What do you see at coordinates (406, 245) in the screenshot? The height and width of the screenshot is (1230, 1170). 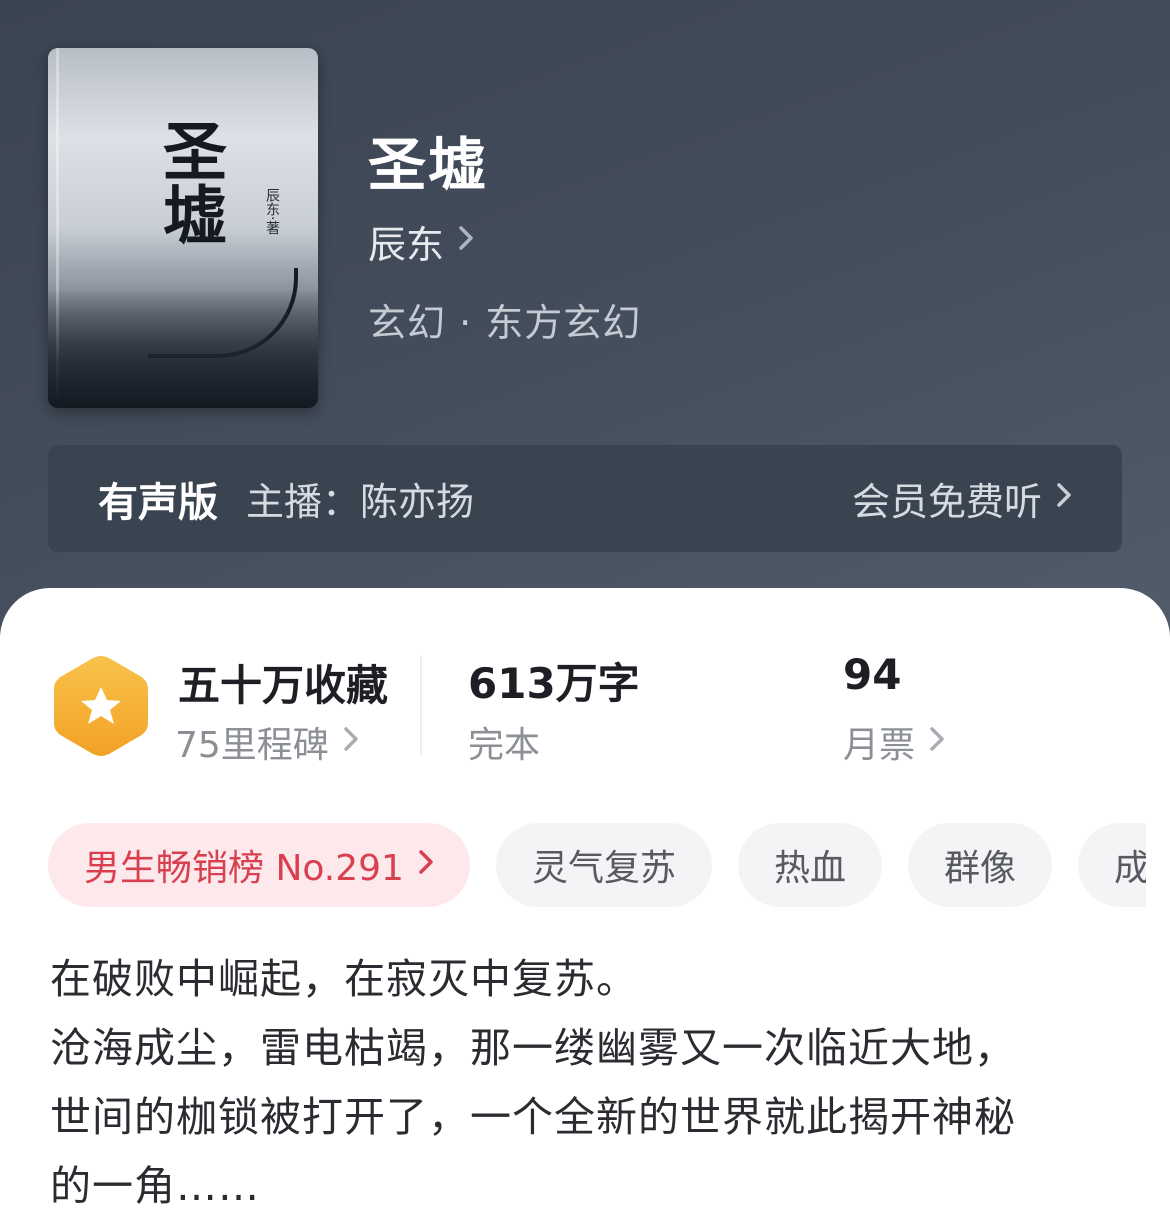 I see `author-name: 辰东` at bounding box center [406, 245].